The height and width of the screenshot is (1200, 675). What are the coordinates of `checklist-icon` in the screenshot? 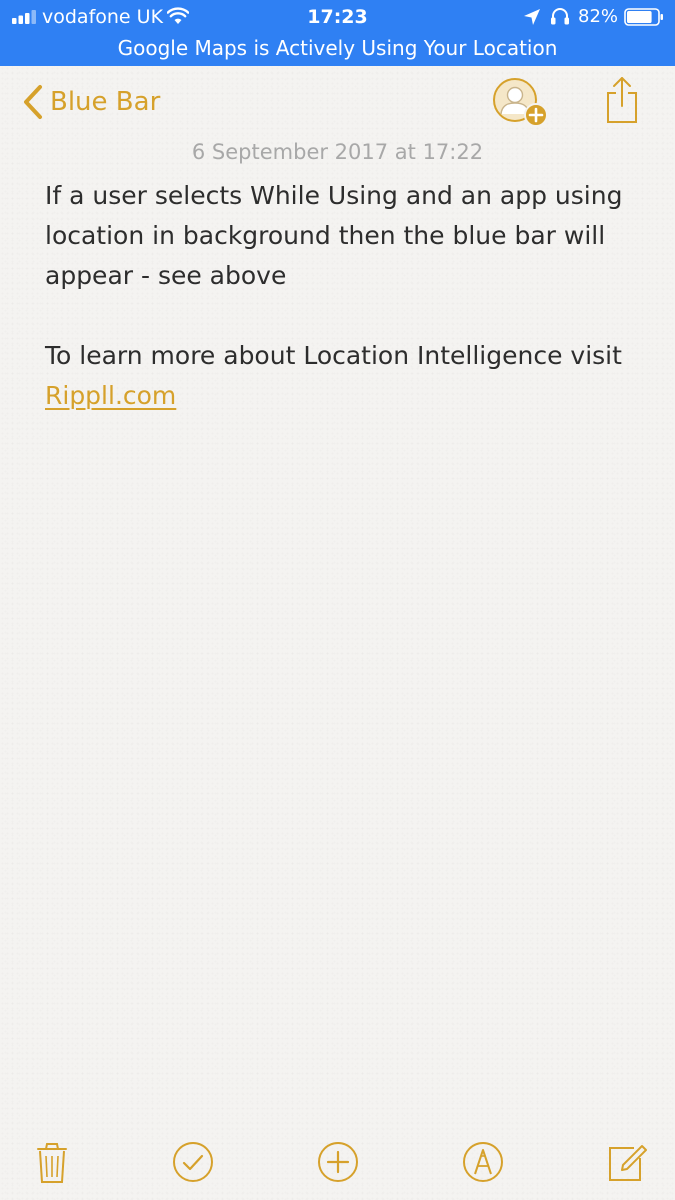 It's located at (193, 1162).